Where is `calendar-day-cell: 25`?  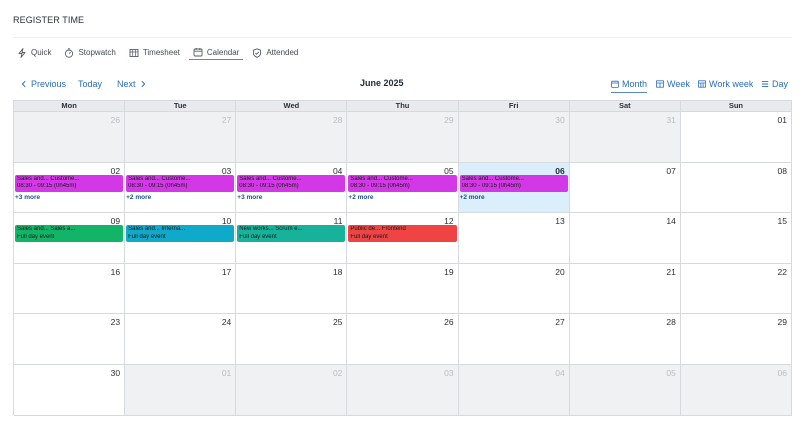
calendar-day-cell: 25 is located at coordinates (292, 339).